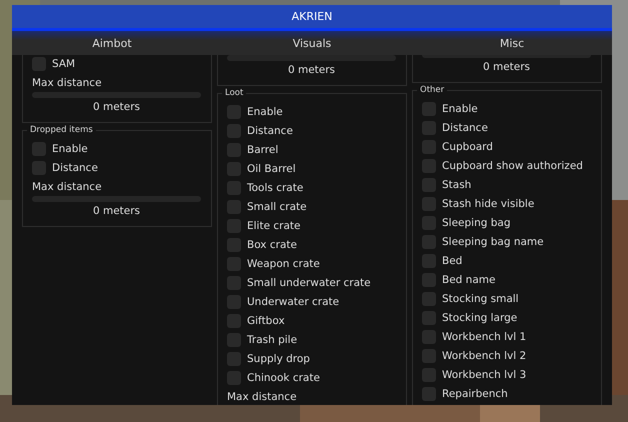 The width and height of the screenshot is (628, 422). Describe the element at coordinates (272, 244) in the screenshot. I see `checkbox-label: Box crate` at that location.